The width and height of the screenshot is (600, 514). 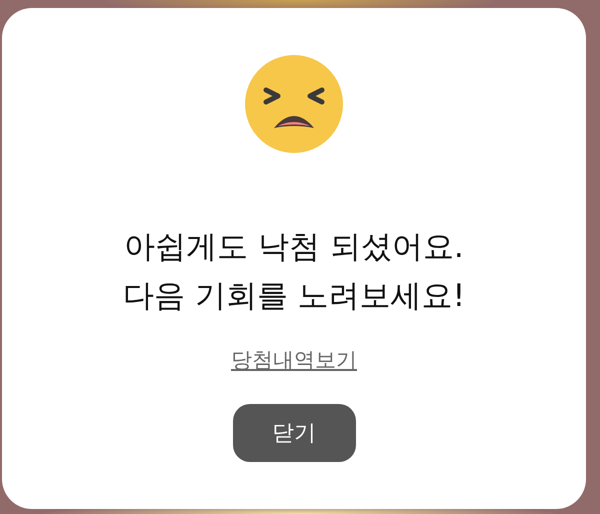 What do you see at coordinates (294, 296) in the screenshot?
I see `message-text: 다음 기회를 노려보세요!` at bounding box center [294, 296].